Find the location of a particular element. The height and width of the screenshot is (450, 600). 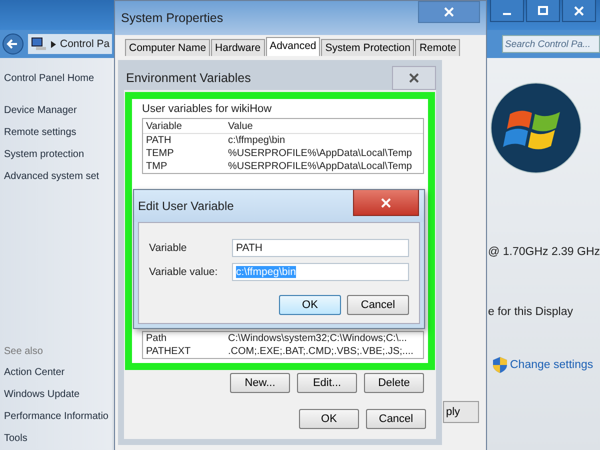

sidebar-link: System protection is located at coordinates (44, 155).